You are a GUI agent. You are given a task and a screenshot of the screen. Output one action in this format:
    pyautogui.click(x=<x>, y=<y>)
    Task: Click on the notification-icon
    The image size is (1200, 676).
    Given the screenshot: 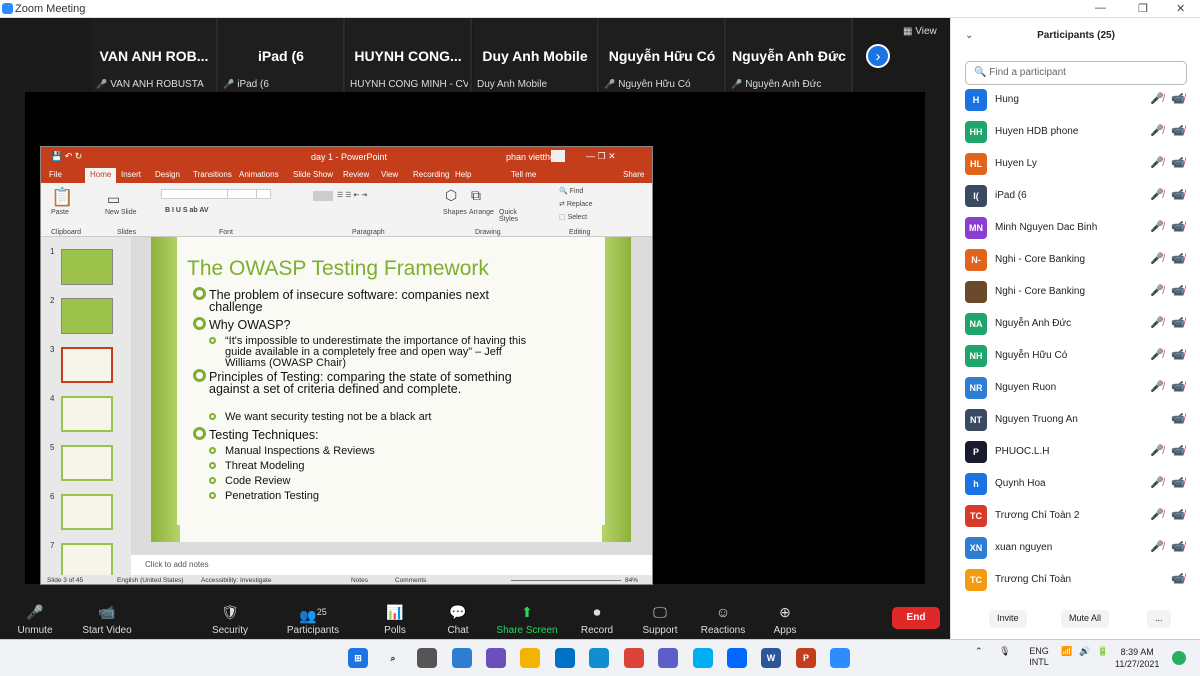 What is the action you would take?
    pyautogui.click(x=1179, y=658)
    